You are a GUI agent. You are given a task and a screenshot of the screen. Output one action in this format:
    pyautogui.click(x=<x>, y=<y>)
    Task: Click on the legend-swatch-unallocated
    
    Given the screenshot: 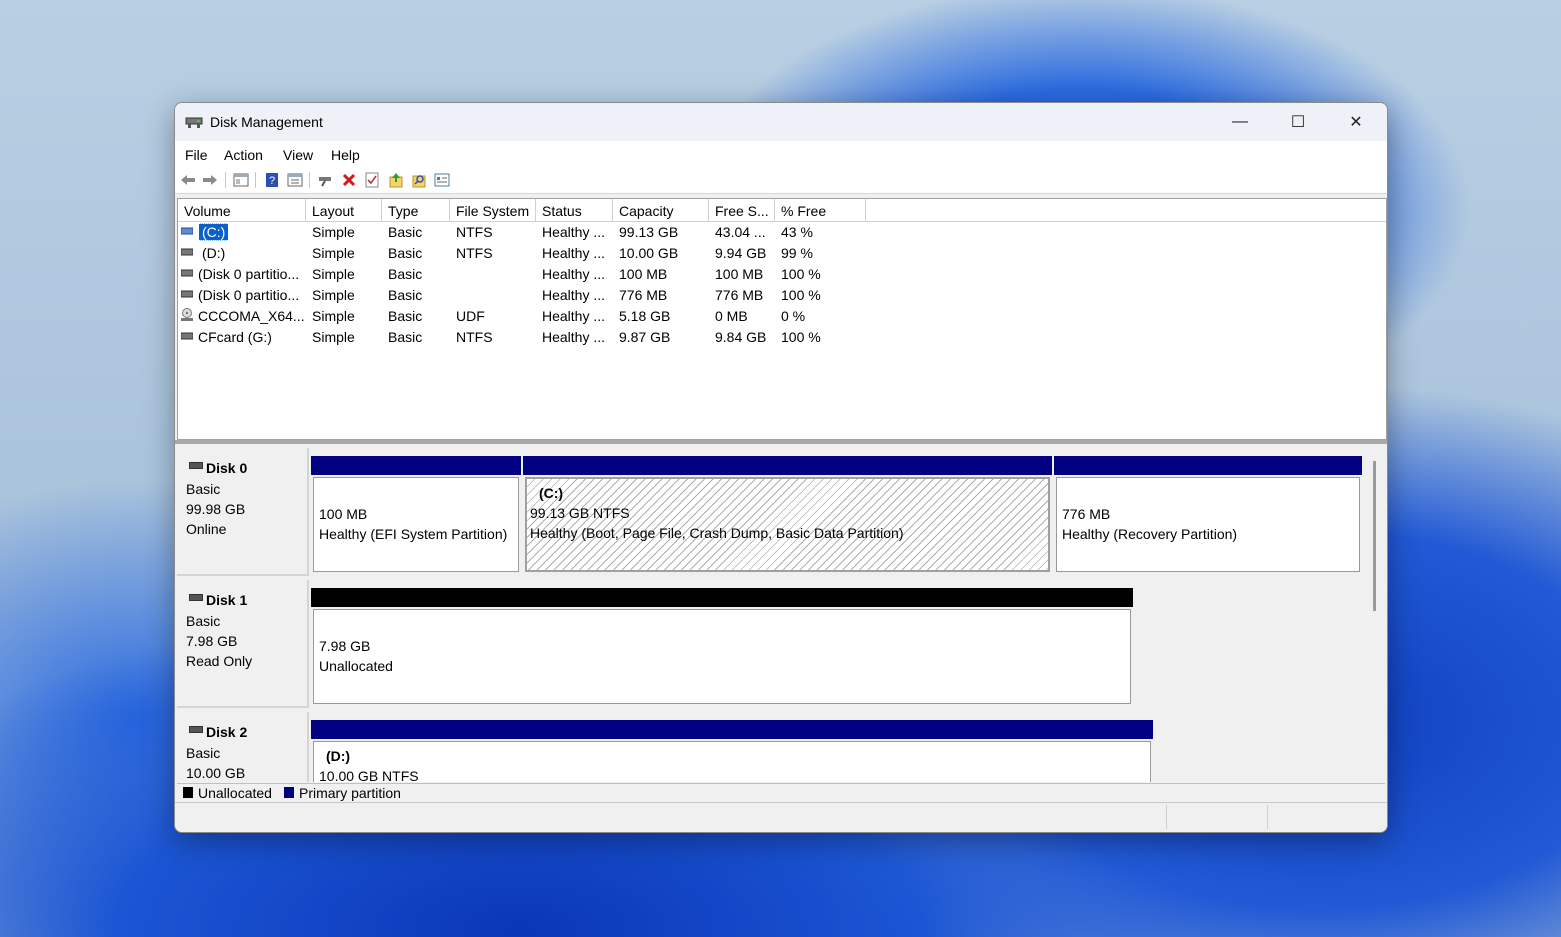 What is the action you would take?
    pyautogui.click(x=188, y=792)
    